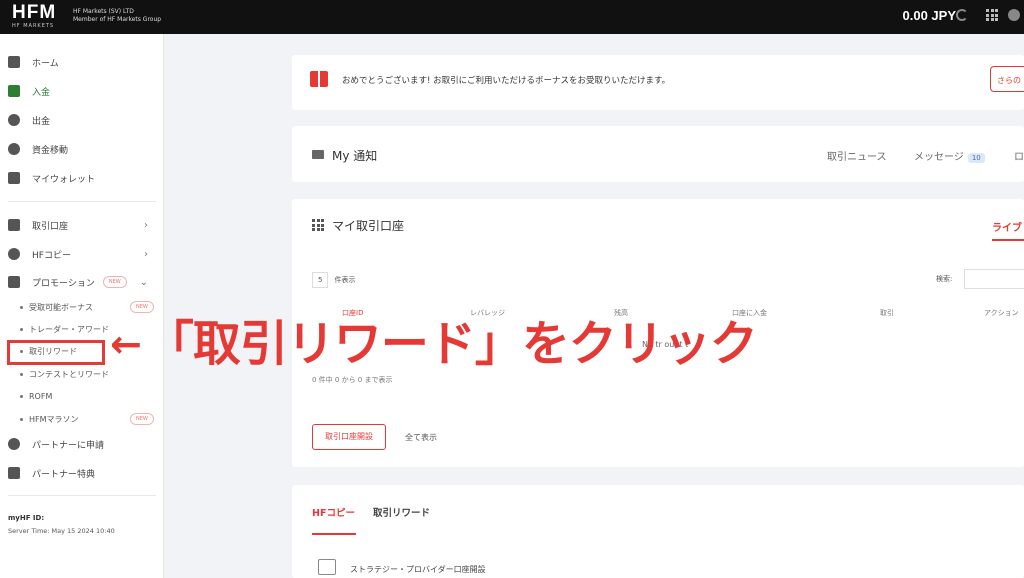 The width and height of the screenshot is (1024, 578). I want to click on balance-display: 0.00 JPY, so click(929, 15).